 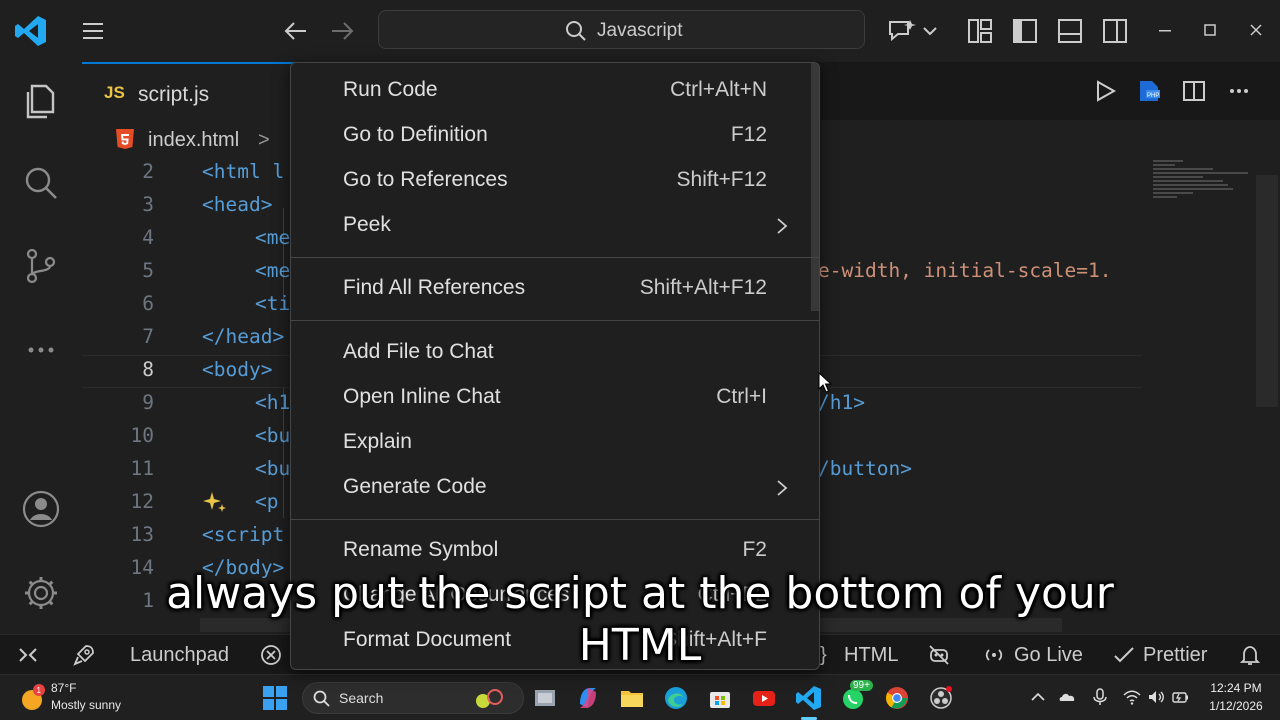 I want to click on taskbar-search-label: Search, so click(x=361, y=698).